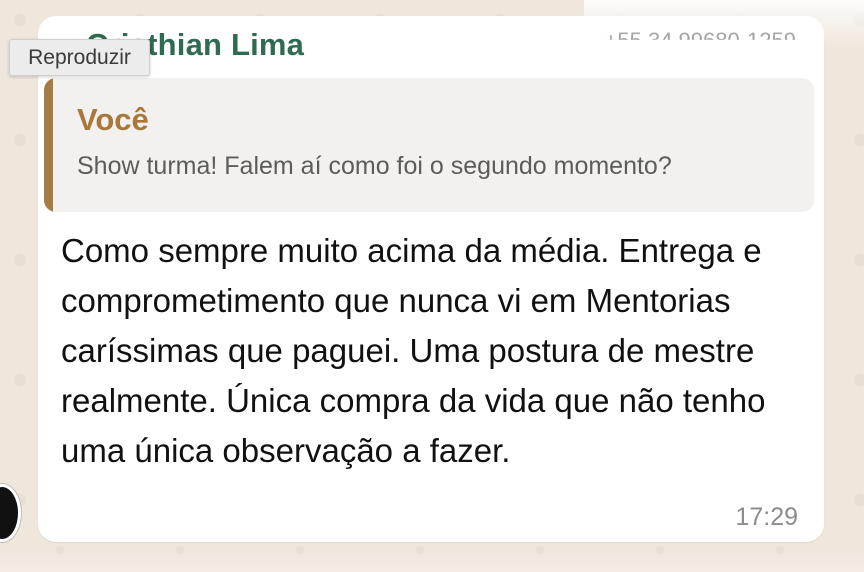 The width and height of the screenshot is (864, 572). What do you see at coordinates (724, 24) in the screenshot?
I see `top-right-overlay` at bounding box center [724, 24].